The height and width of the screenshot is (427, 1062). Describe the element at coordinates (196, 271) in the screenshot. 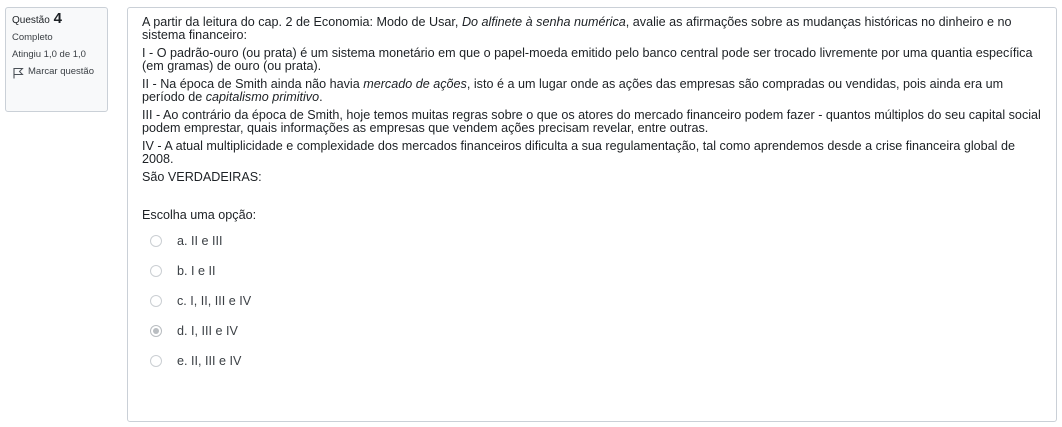

I see `answer-label-b: b. I e II` at that location.